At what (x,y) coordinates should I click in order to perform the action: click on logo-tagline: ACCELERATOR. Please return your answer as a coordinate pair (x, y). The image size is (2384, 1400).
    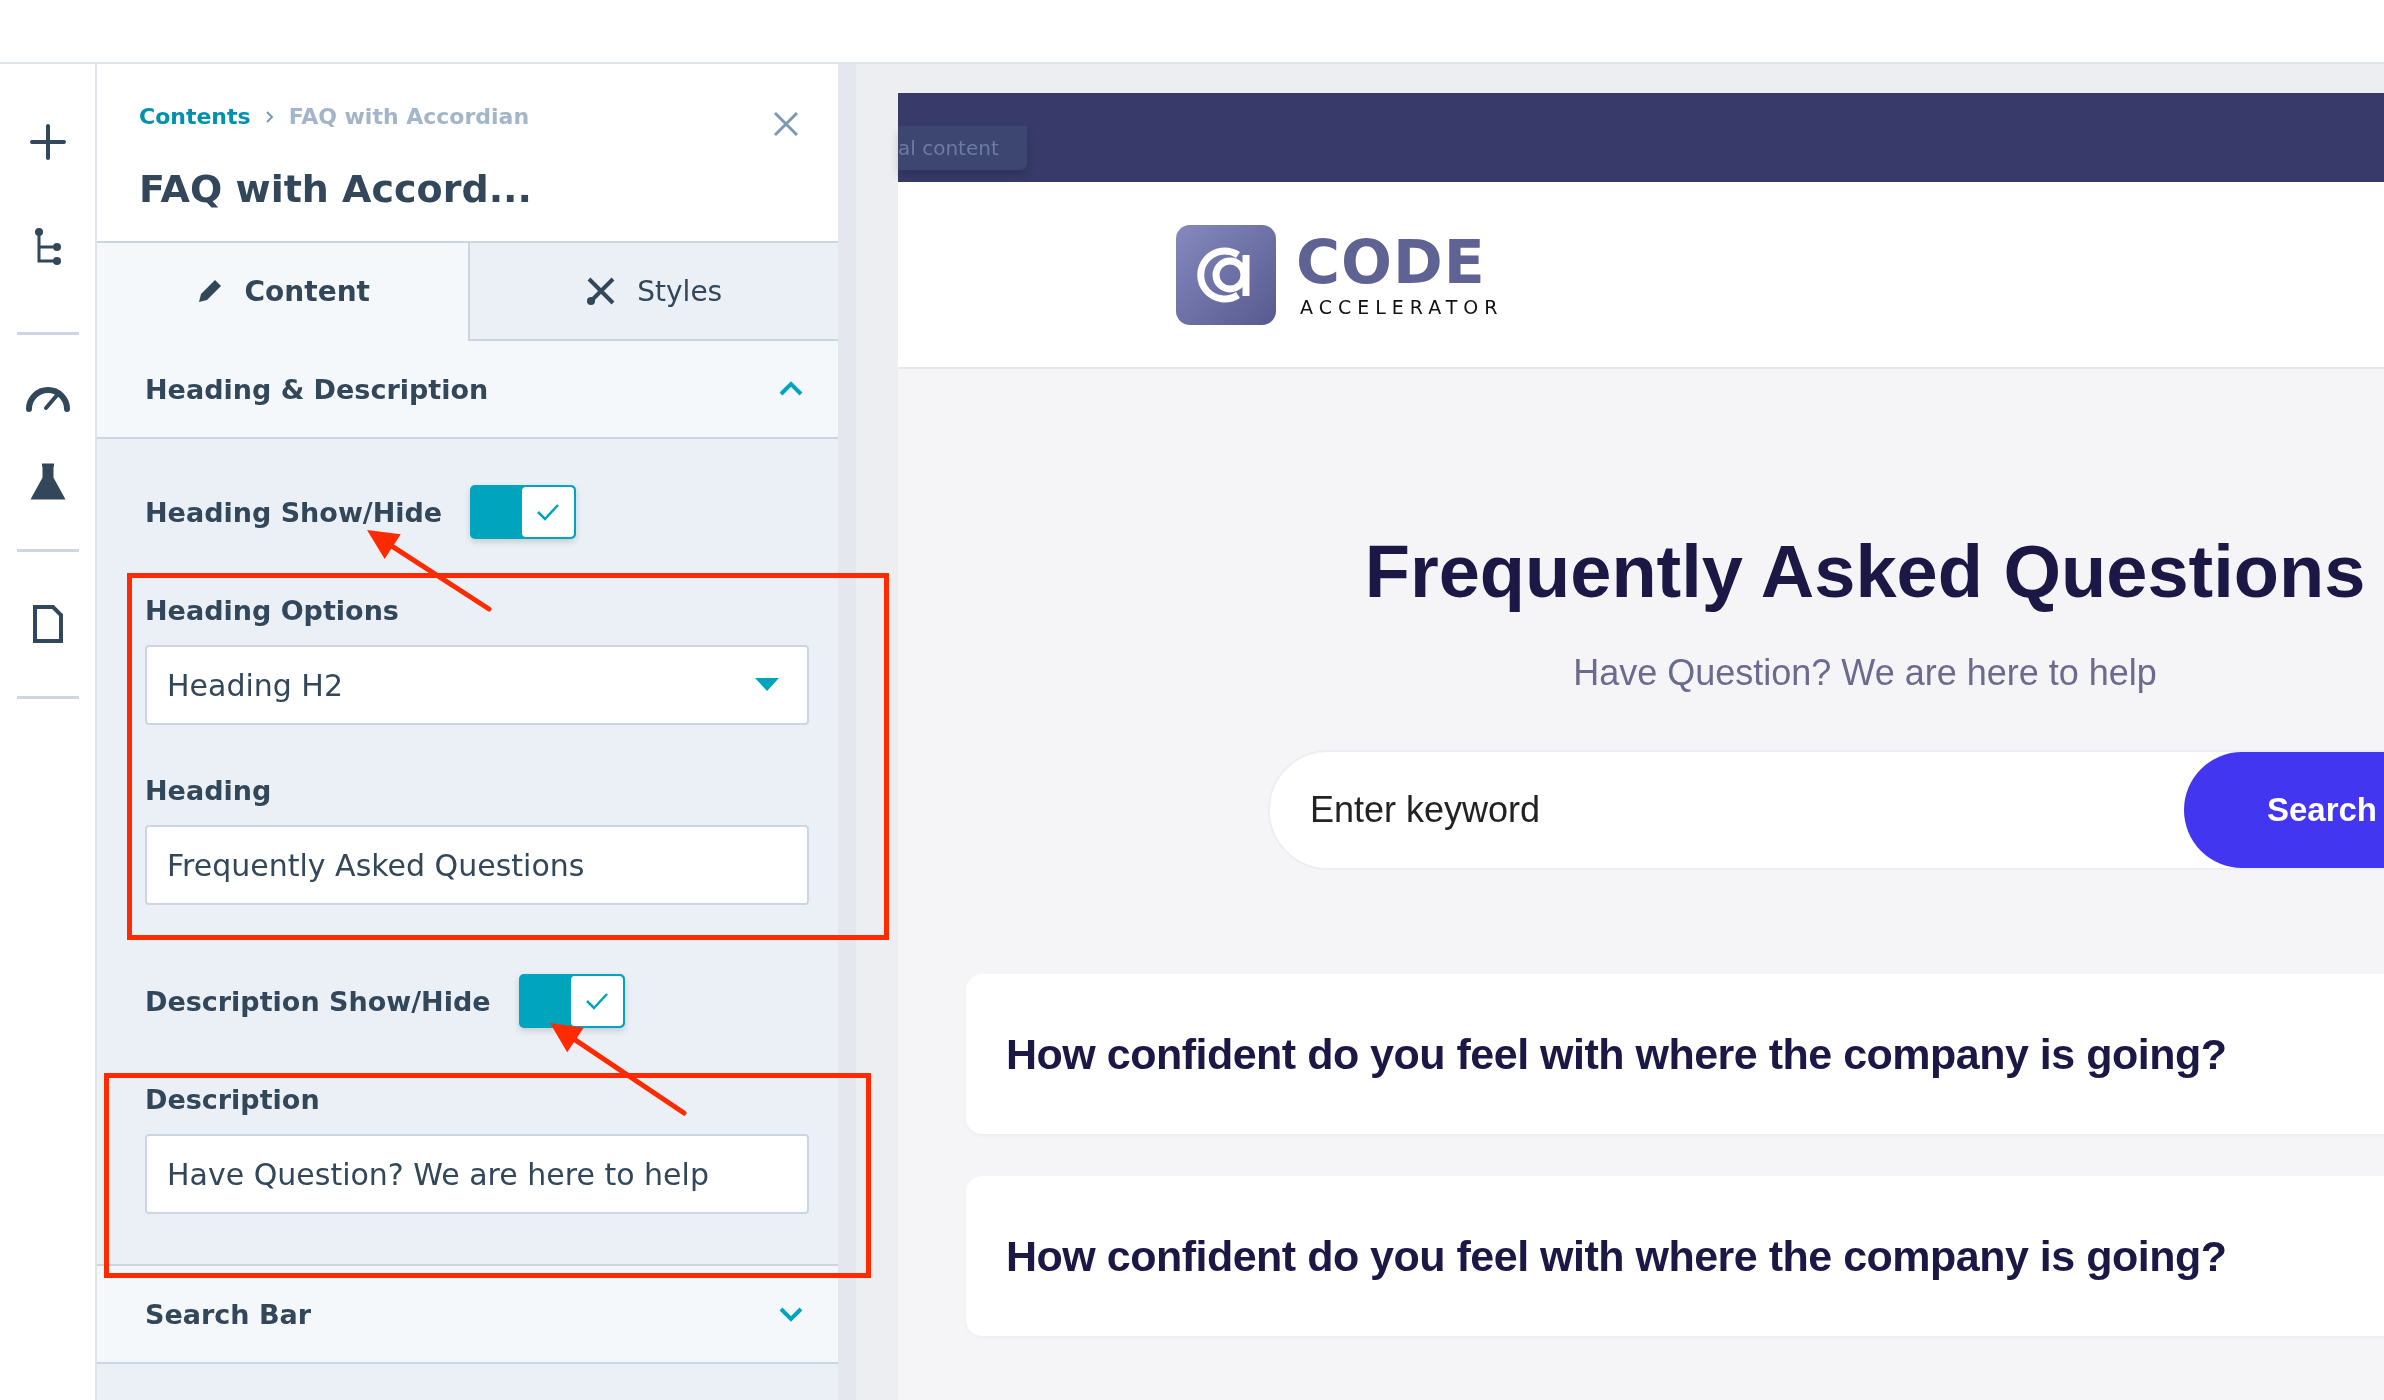
    Looking at the image, I should click on (1401, 306).